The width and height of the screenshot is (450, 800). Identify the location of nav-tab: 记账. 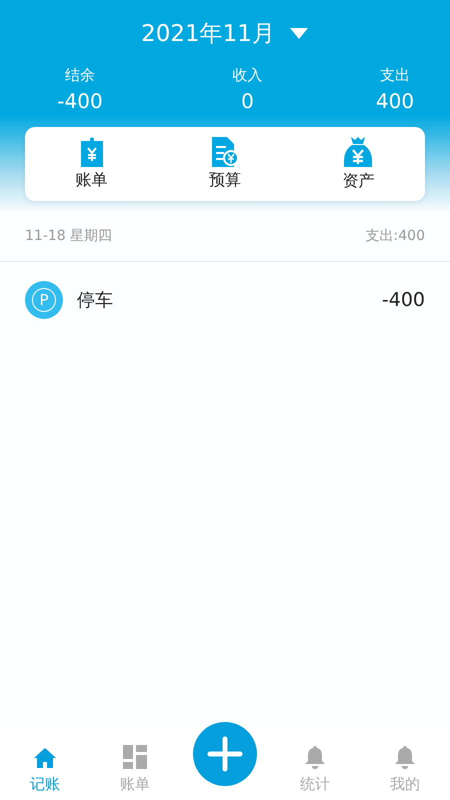
(45, 770).